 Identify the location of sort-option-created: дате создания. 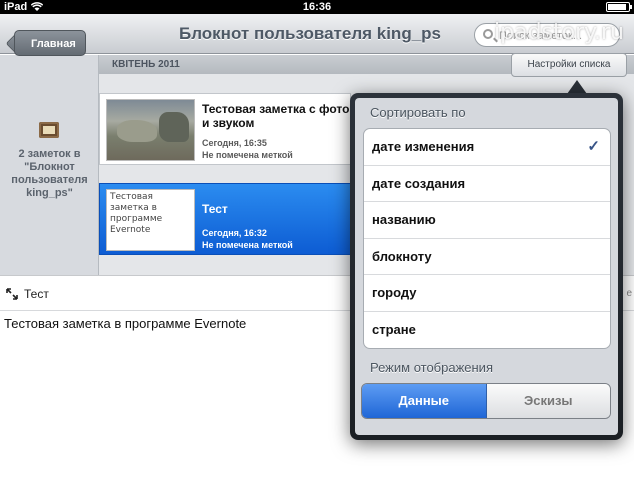
(487, 184).